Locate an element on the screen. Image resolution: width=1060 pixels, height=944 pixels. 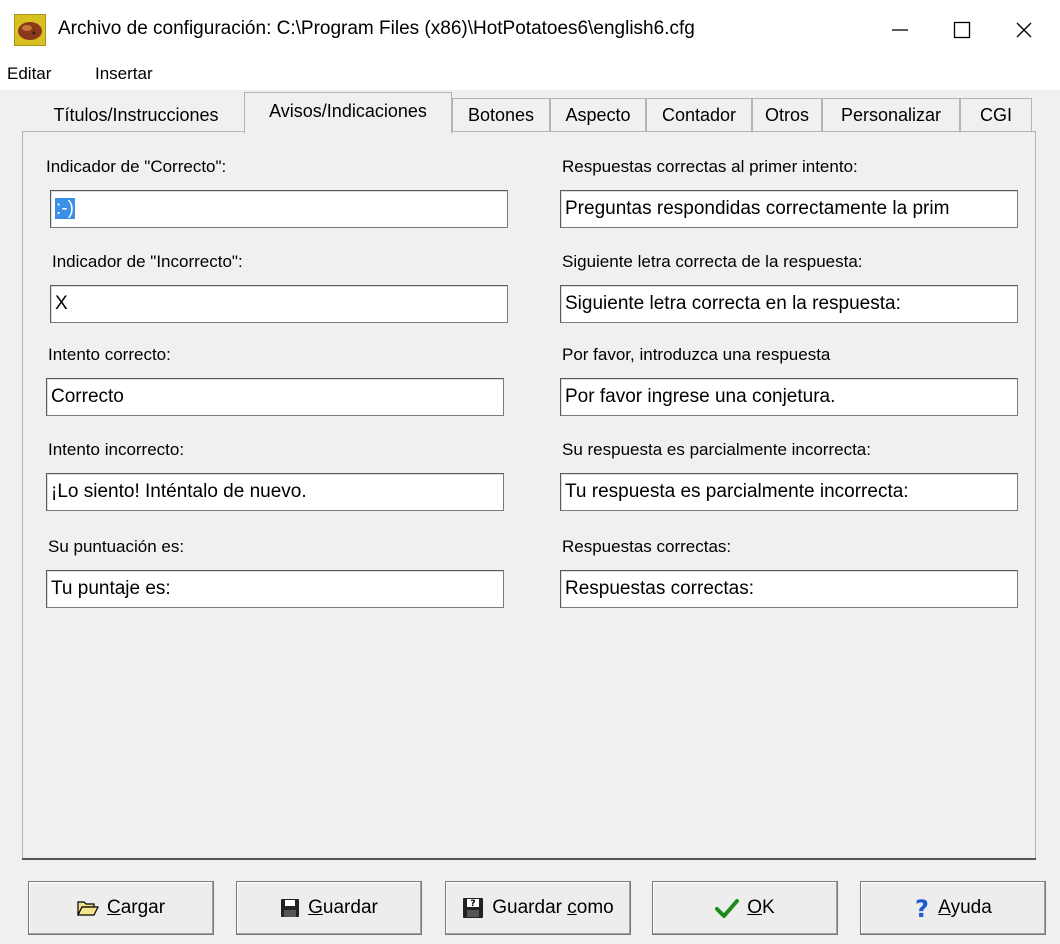
save-label-rest: uardar is located at coordinates (350, 907).